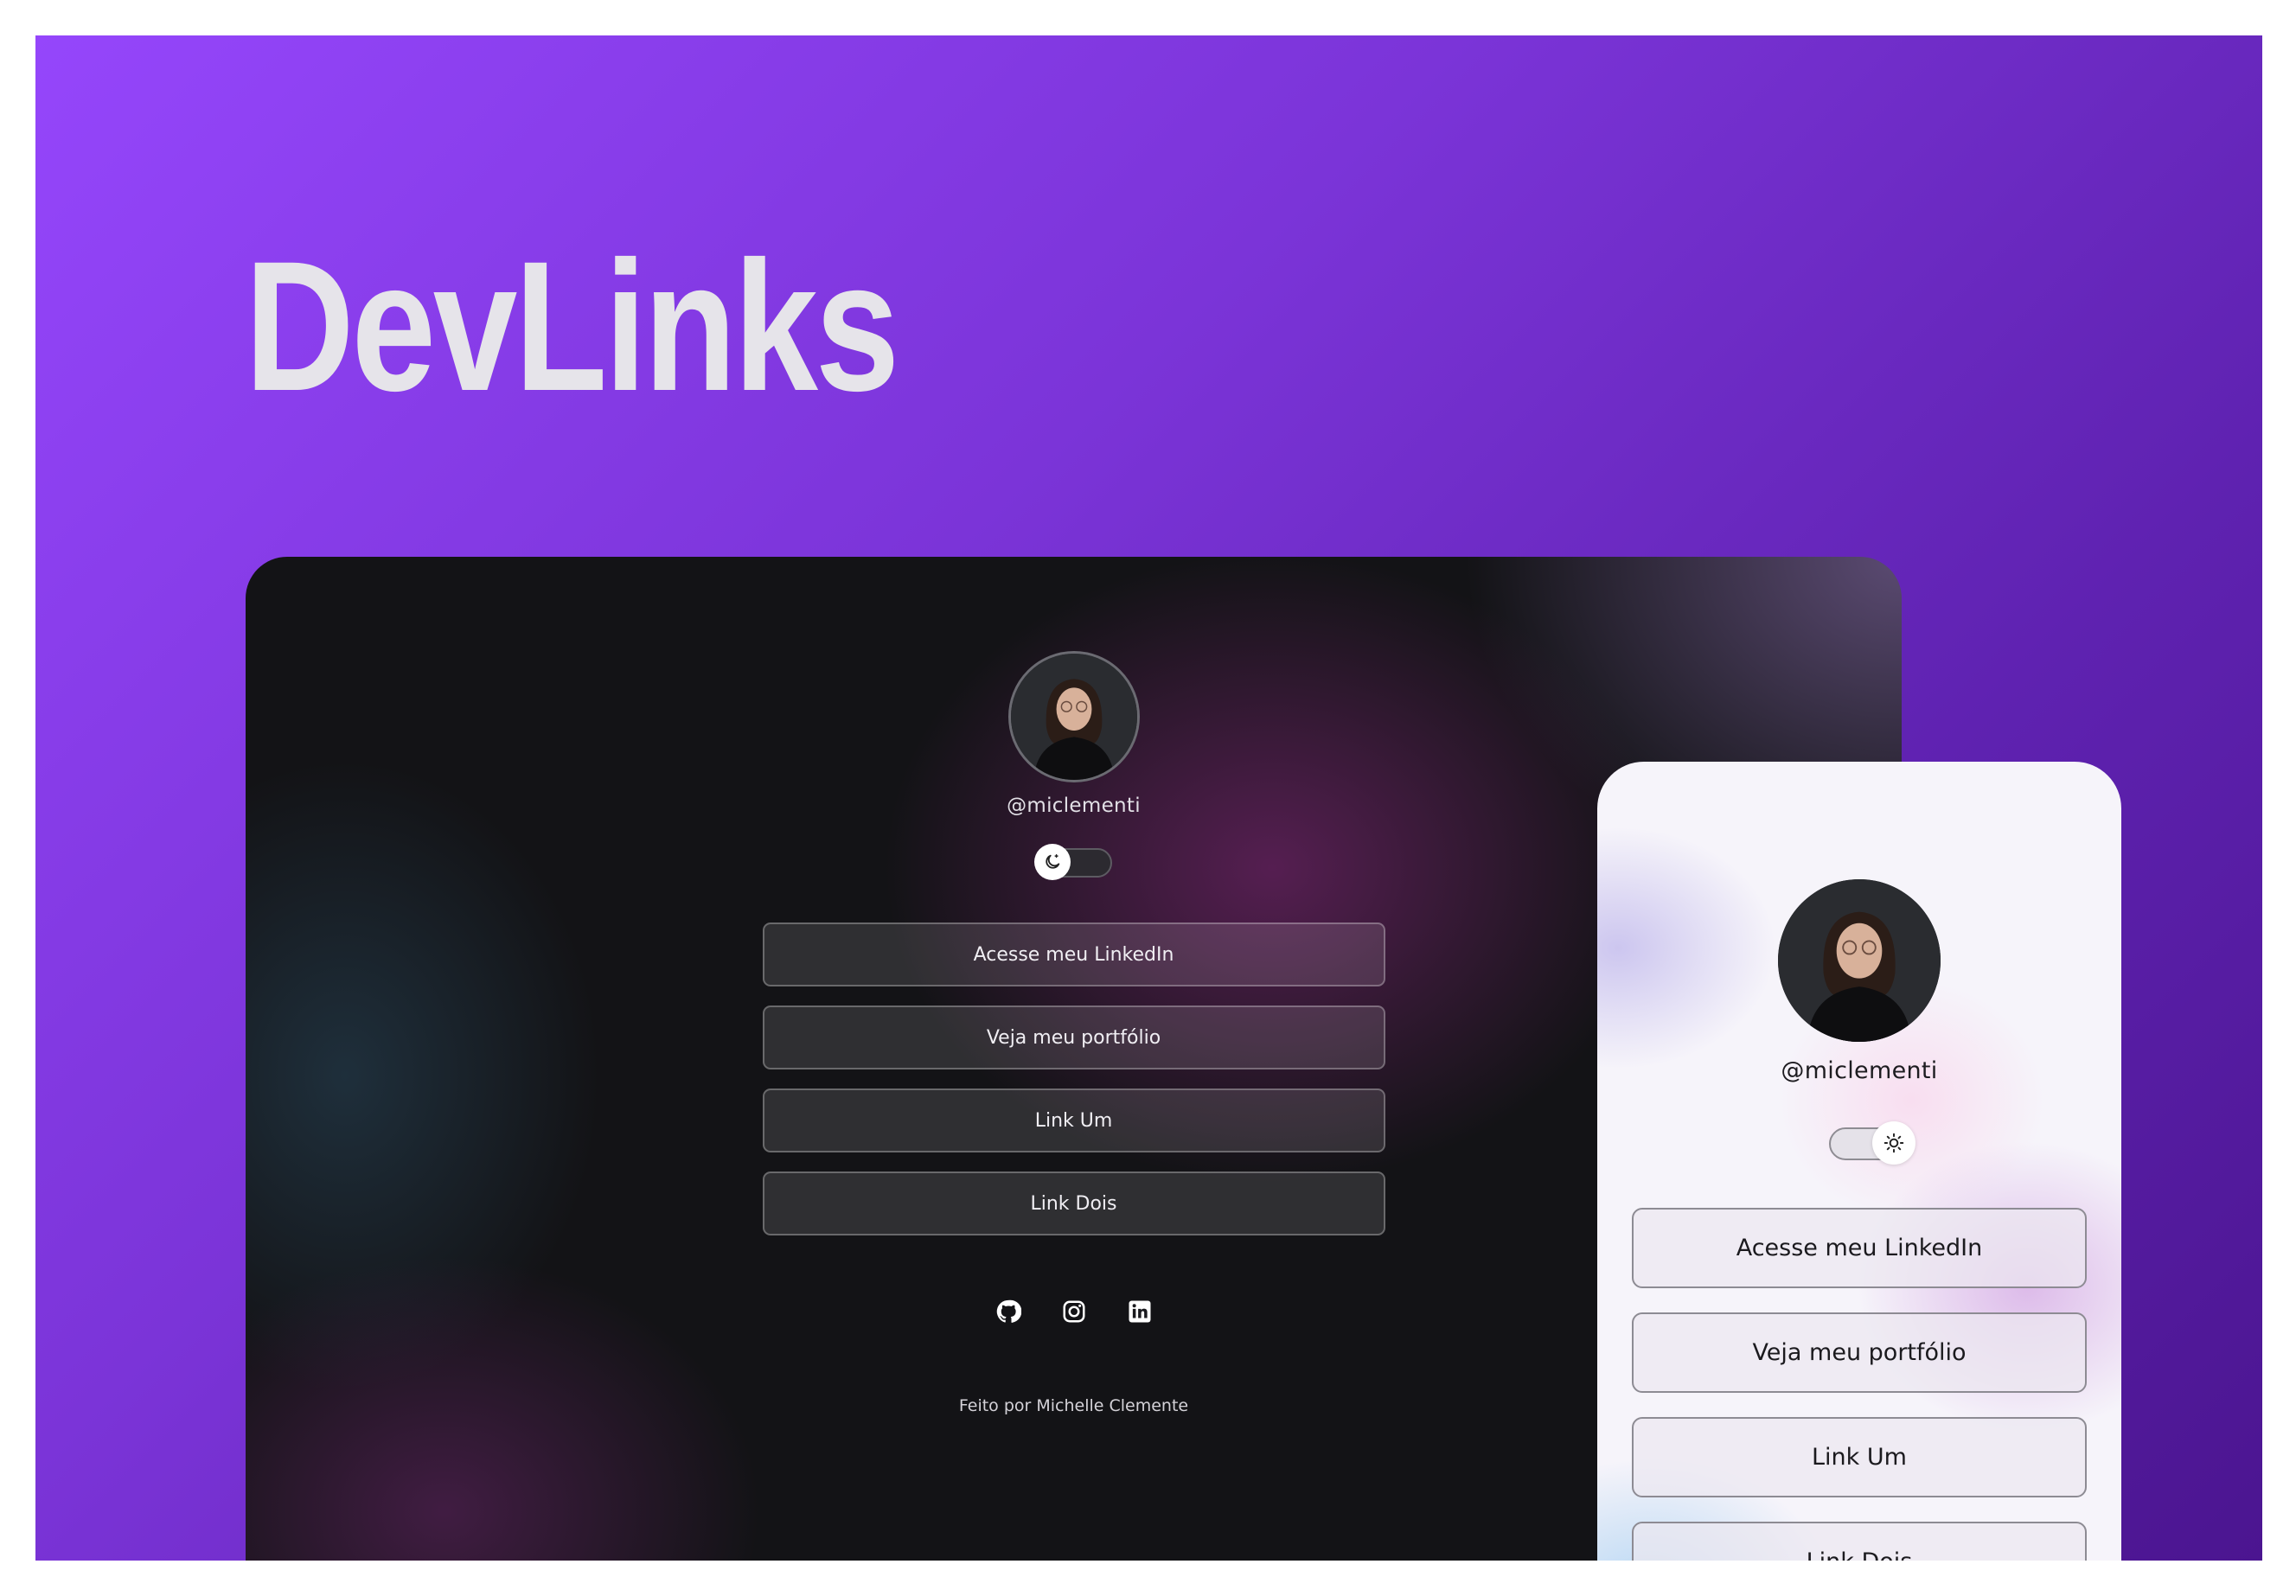 The width and height of the screenshot is (2296, 1596). I want to click on github-icon, so click(1008, 1311).